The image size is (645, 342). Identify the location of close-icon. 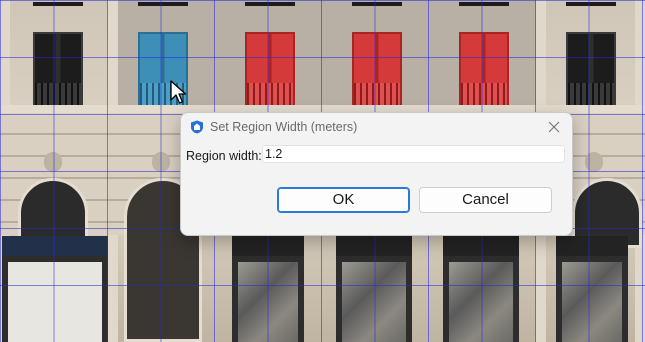
(554, 127).